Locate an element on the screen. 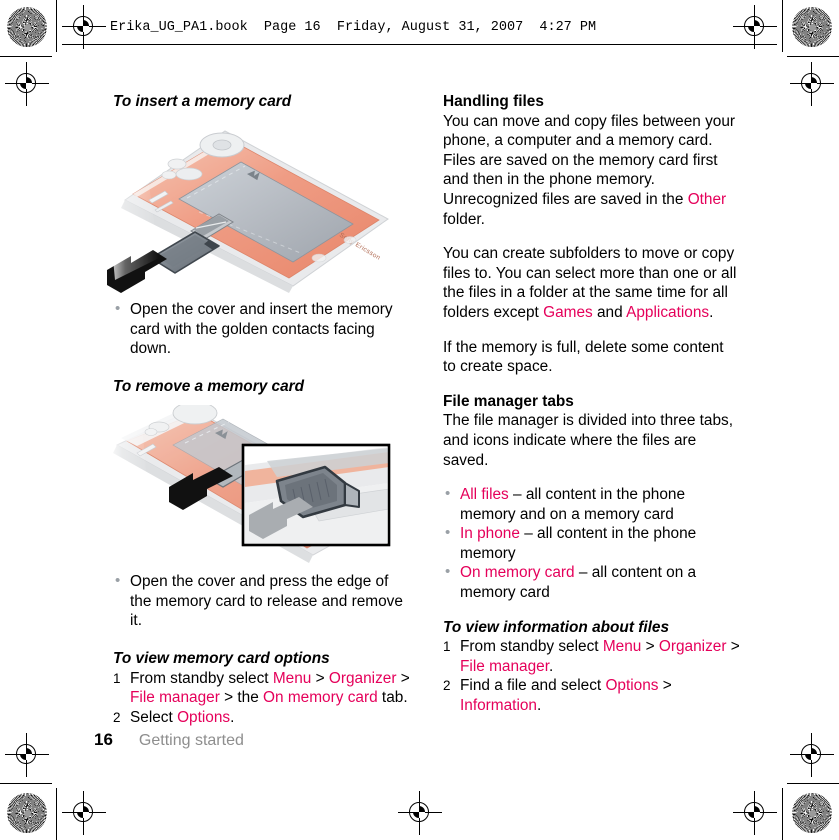 The image size is (839, 840). registration-target-left-lower is located at coordinates (27, 755).